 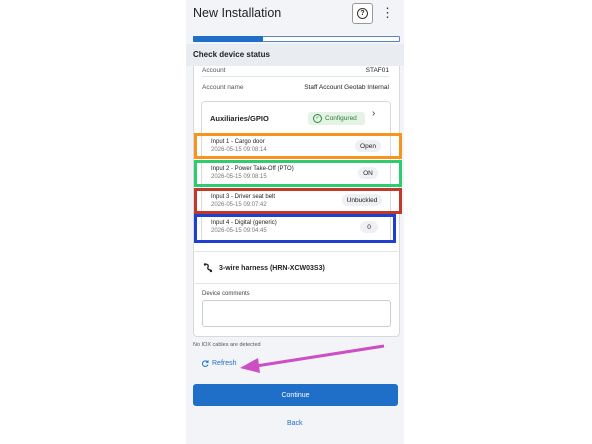 What do you see at coordinates (296, 313) in the screenshot?
I see `device-comments-field` at bounding box center [296, 313].